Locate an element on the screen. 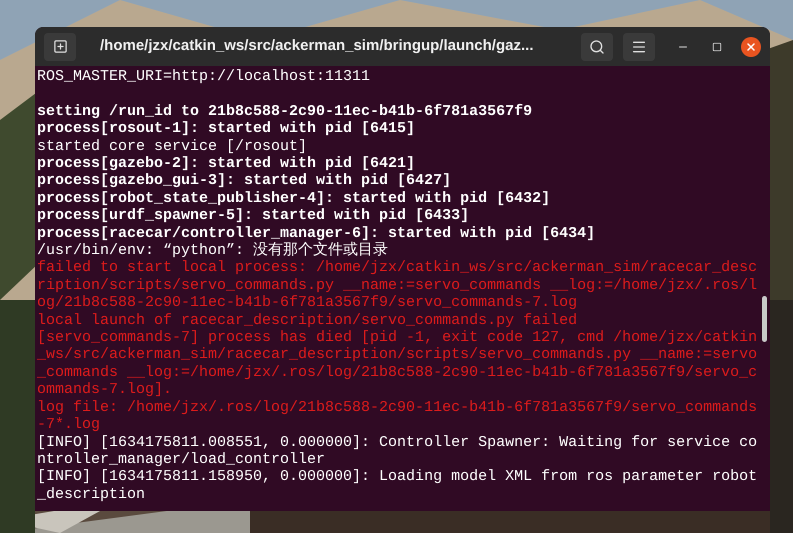 The height and width of the screenshot is (533, 793). new-tab-button is located at coordinates (60, 46).